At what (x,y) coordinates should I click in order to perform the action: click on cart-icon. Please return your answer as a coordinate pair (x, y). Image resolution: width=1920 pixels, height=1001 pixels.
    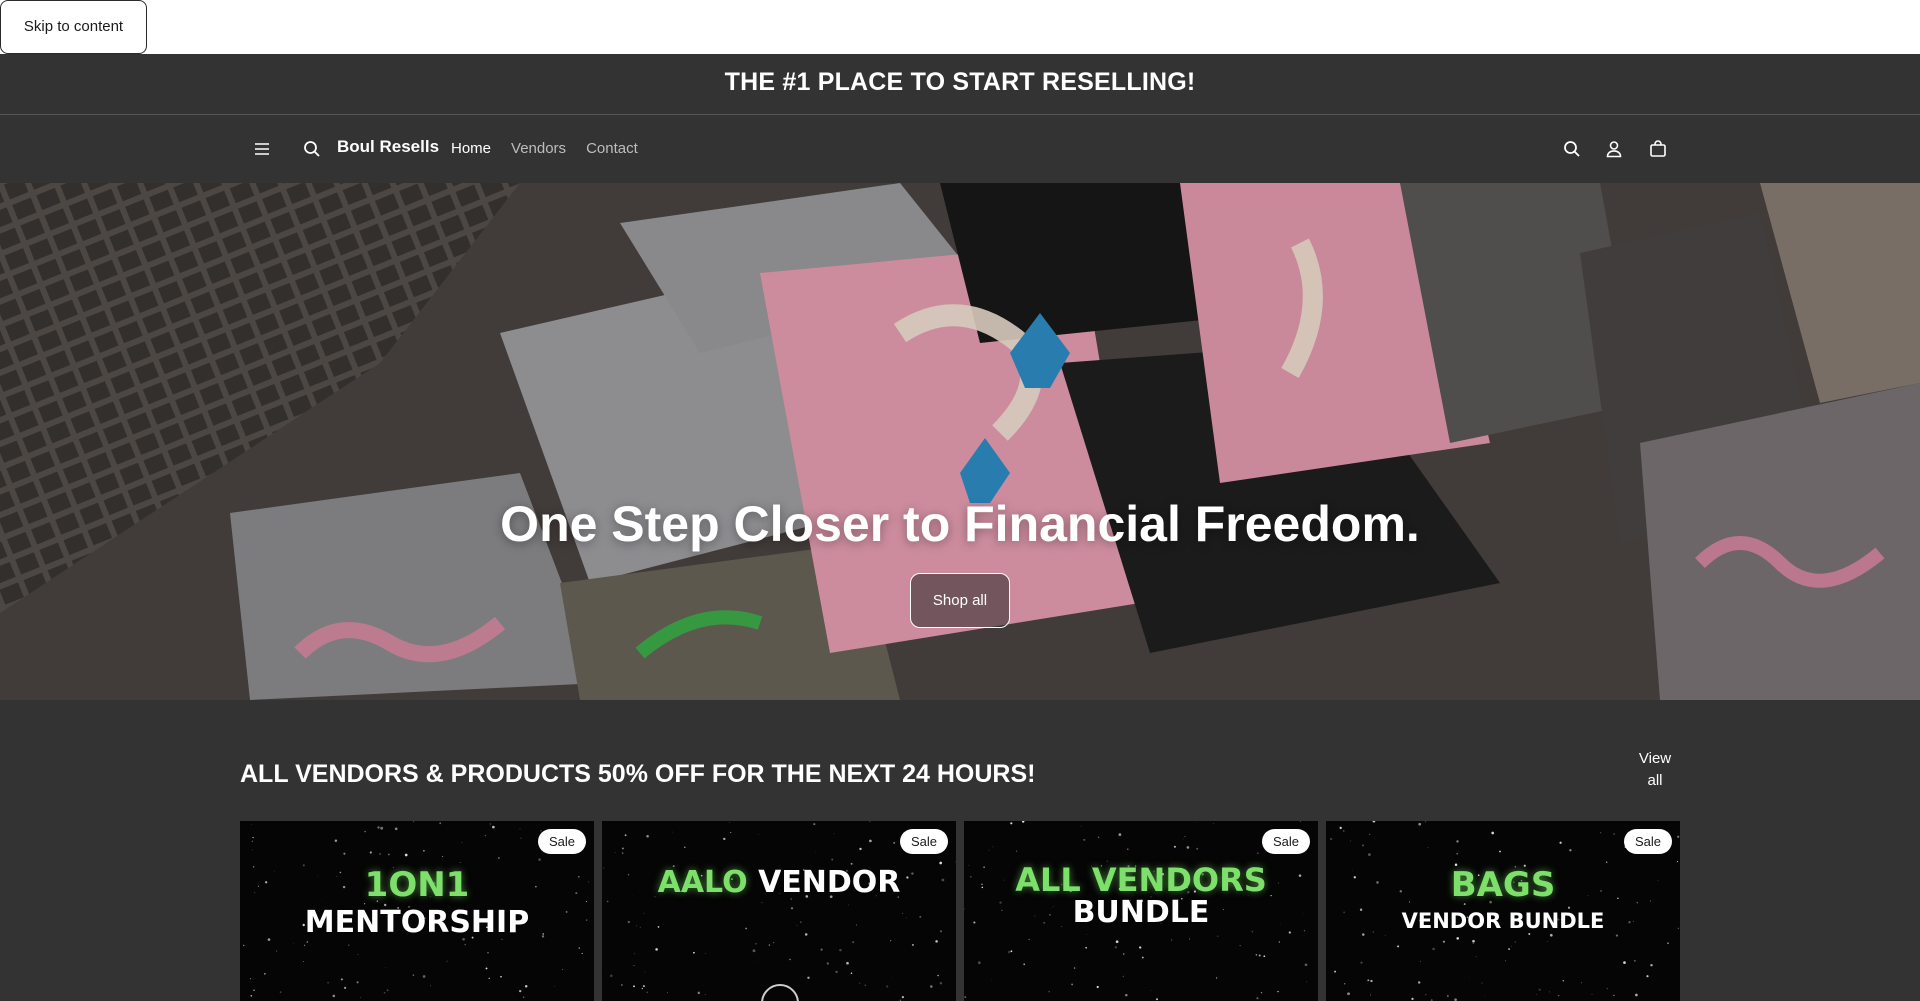
    Looking at the image, I should click on (1658, 149).